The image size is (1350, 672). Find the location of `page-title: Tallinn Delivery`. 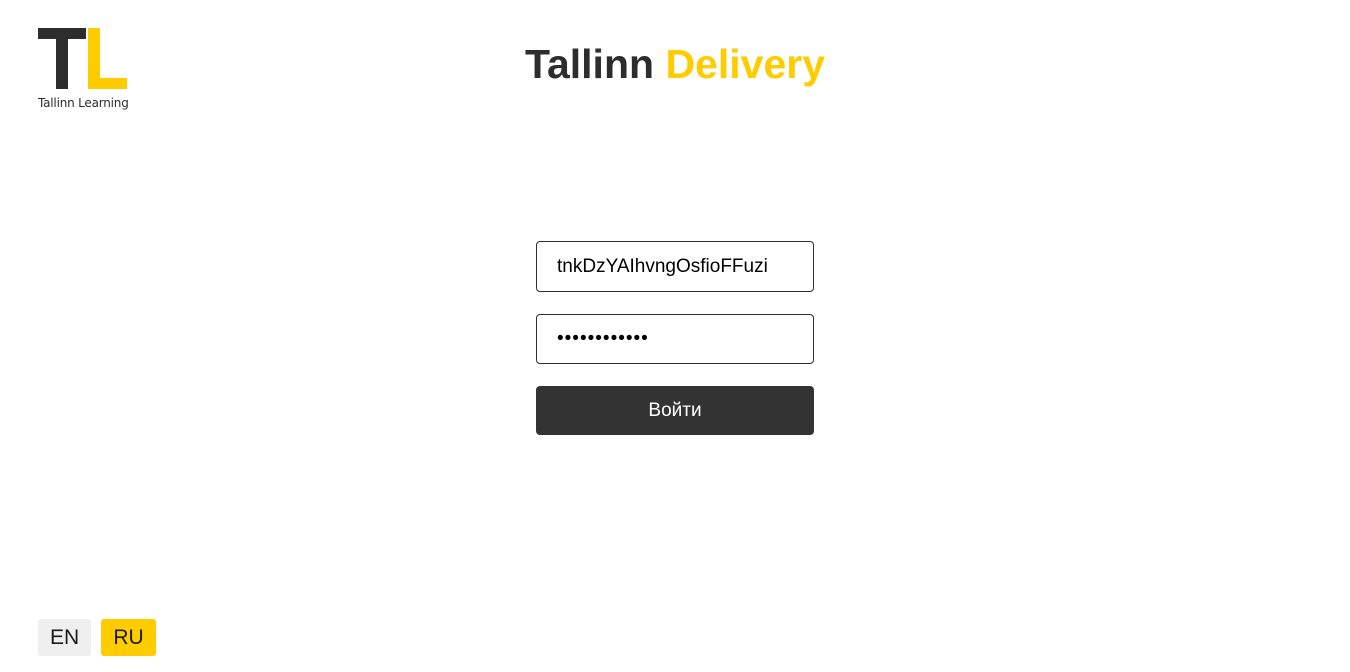

page-title: Tallinn Delivery is located at coordinates (675, 64).